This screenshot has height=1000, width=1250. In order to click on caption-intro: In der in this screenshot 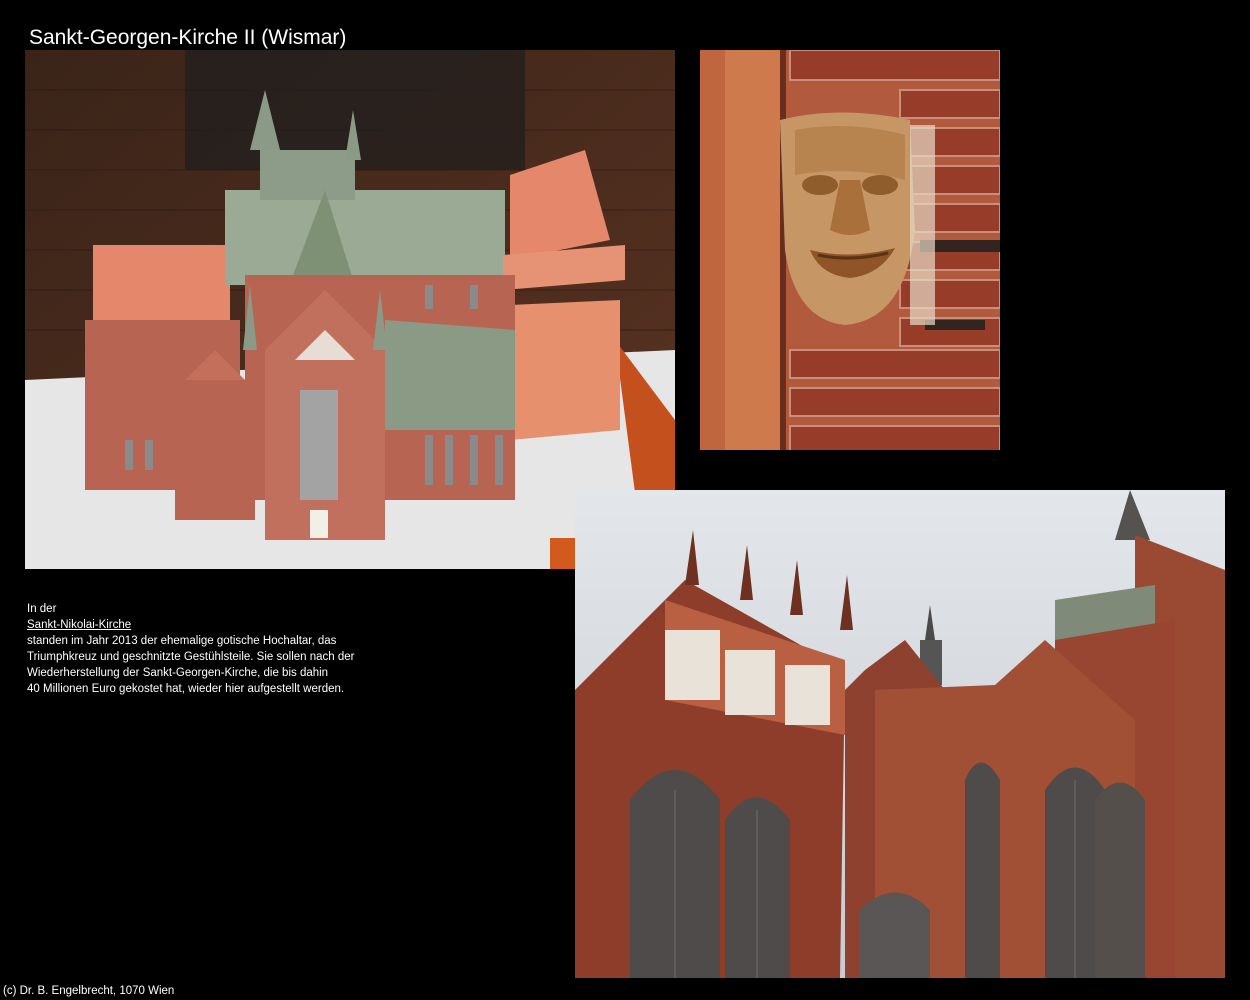, I will do `click(42, 609)`.